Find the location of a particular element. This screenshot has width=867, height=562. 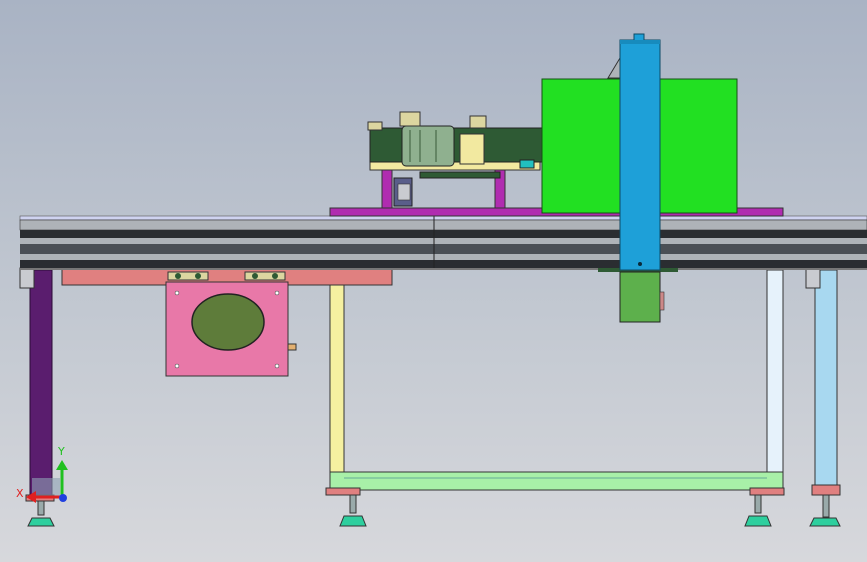

z-axis-dot is located at coordinates (63, 498).